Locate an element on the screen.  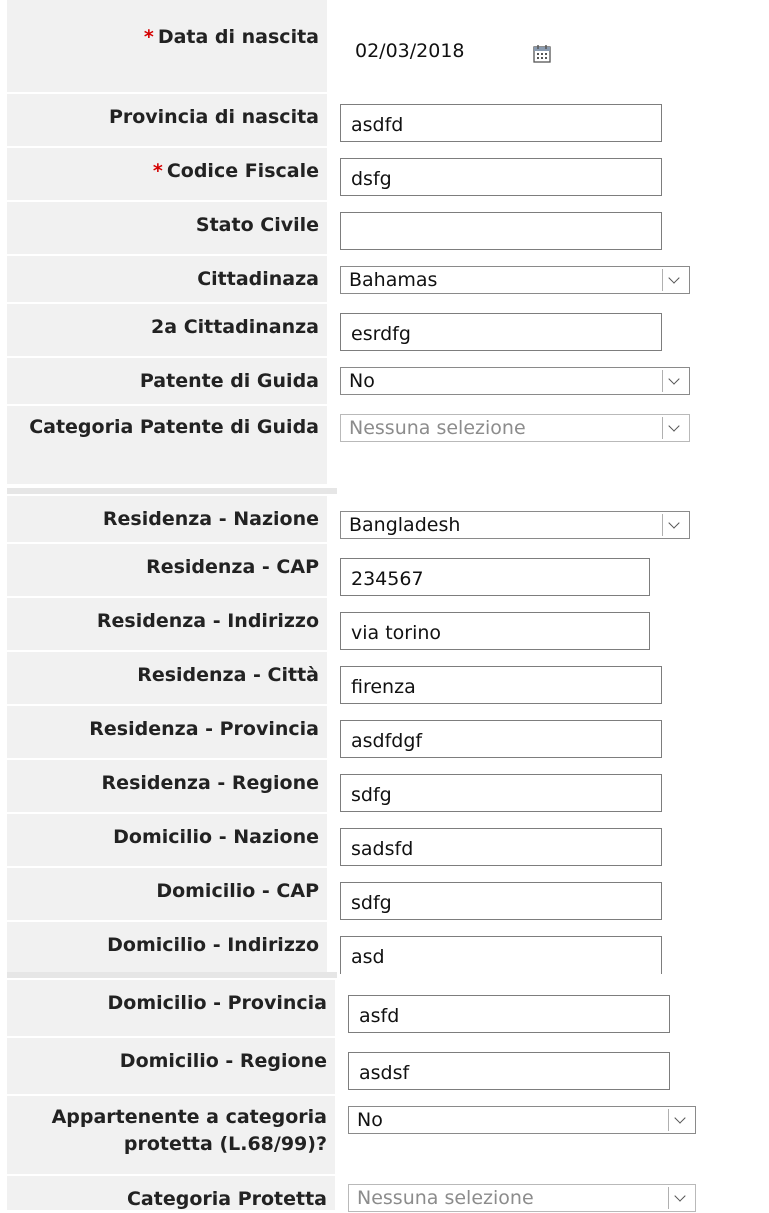
input-value: firenza is located at coordinates (383, 687).